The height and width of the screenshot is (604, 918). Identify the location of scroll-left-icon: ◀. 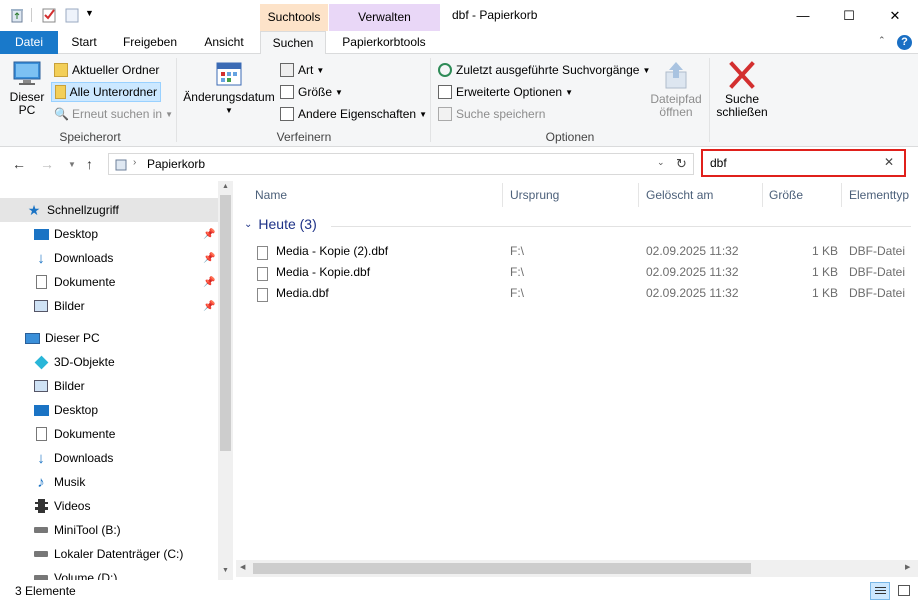
(242, 567).